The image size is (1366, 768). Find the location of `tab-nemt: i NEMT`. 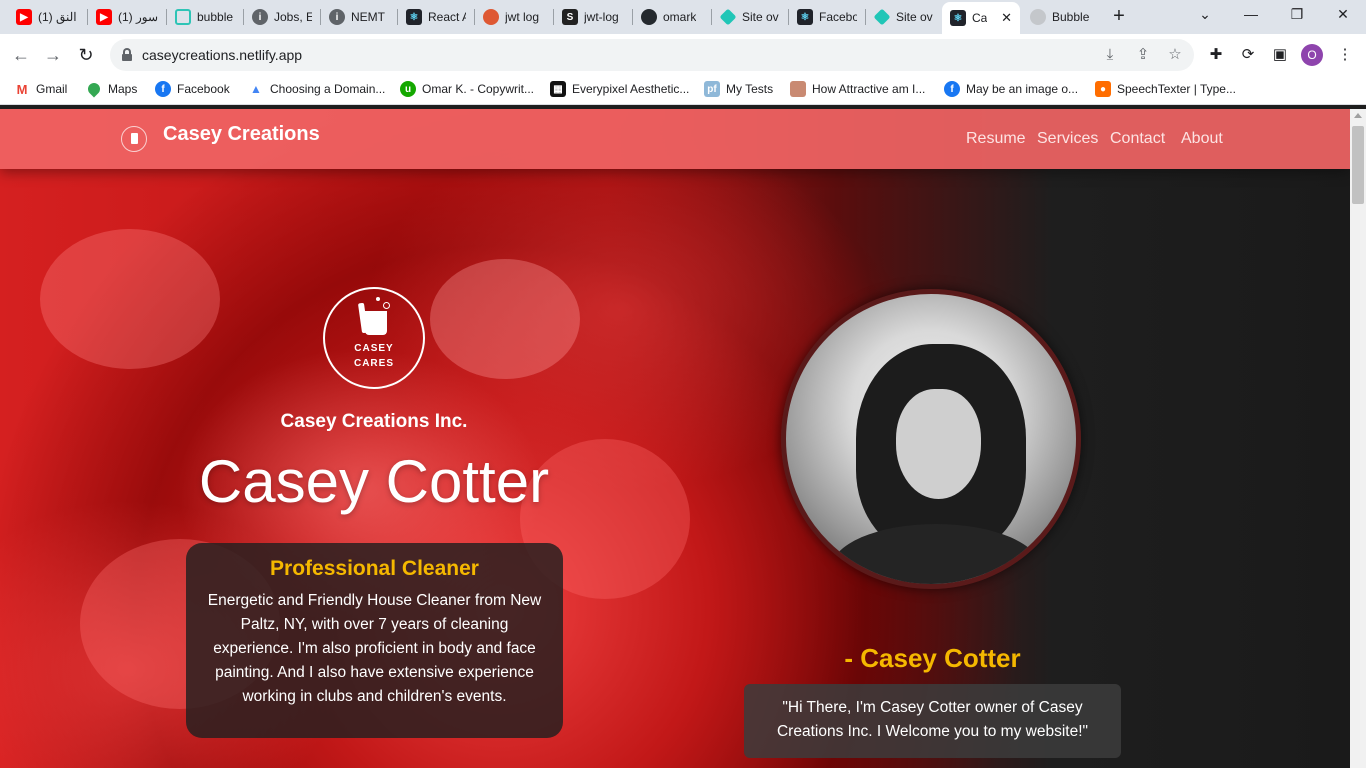

tab-nemt: i NEMT is located at coordinates (359, 17).